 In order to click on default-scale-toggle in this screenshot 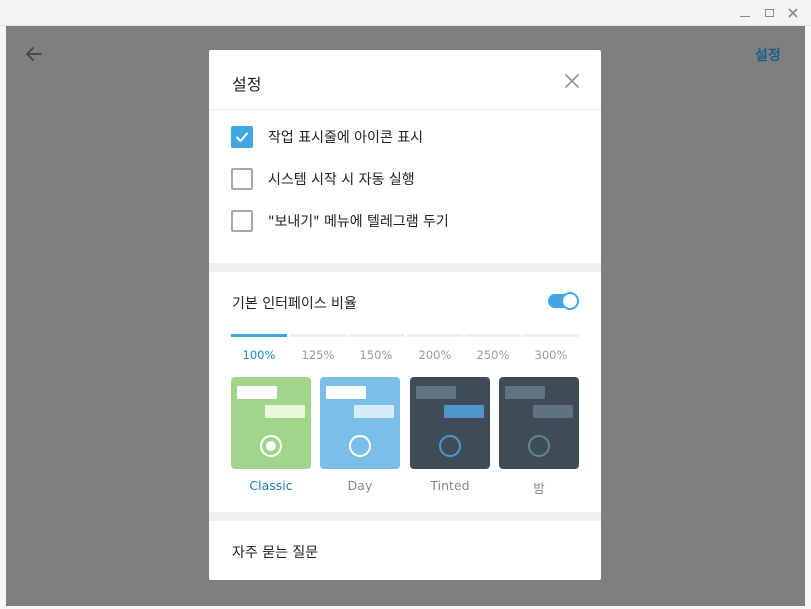, I will do `click(563, 301)`.